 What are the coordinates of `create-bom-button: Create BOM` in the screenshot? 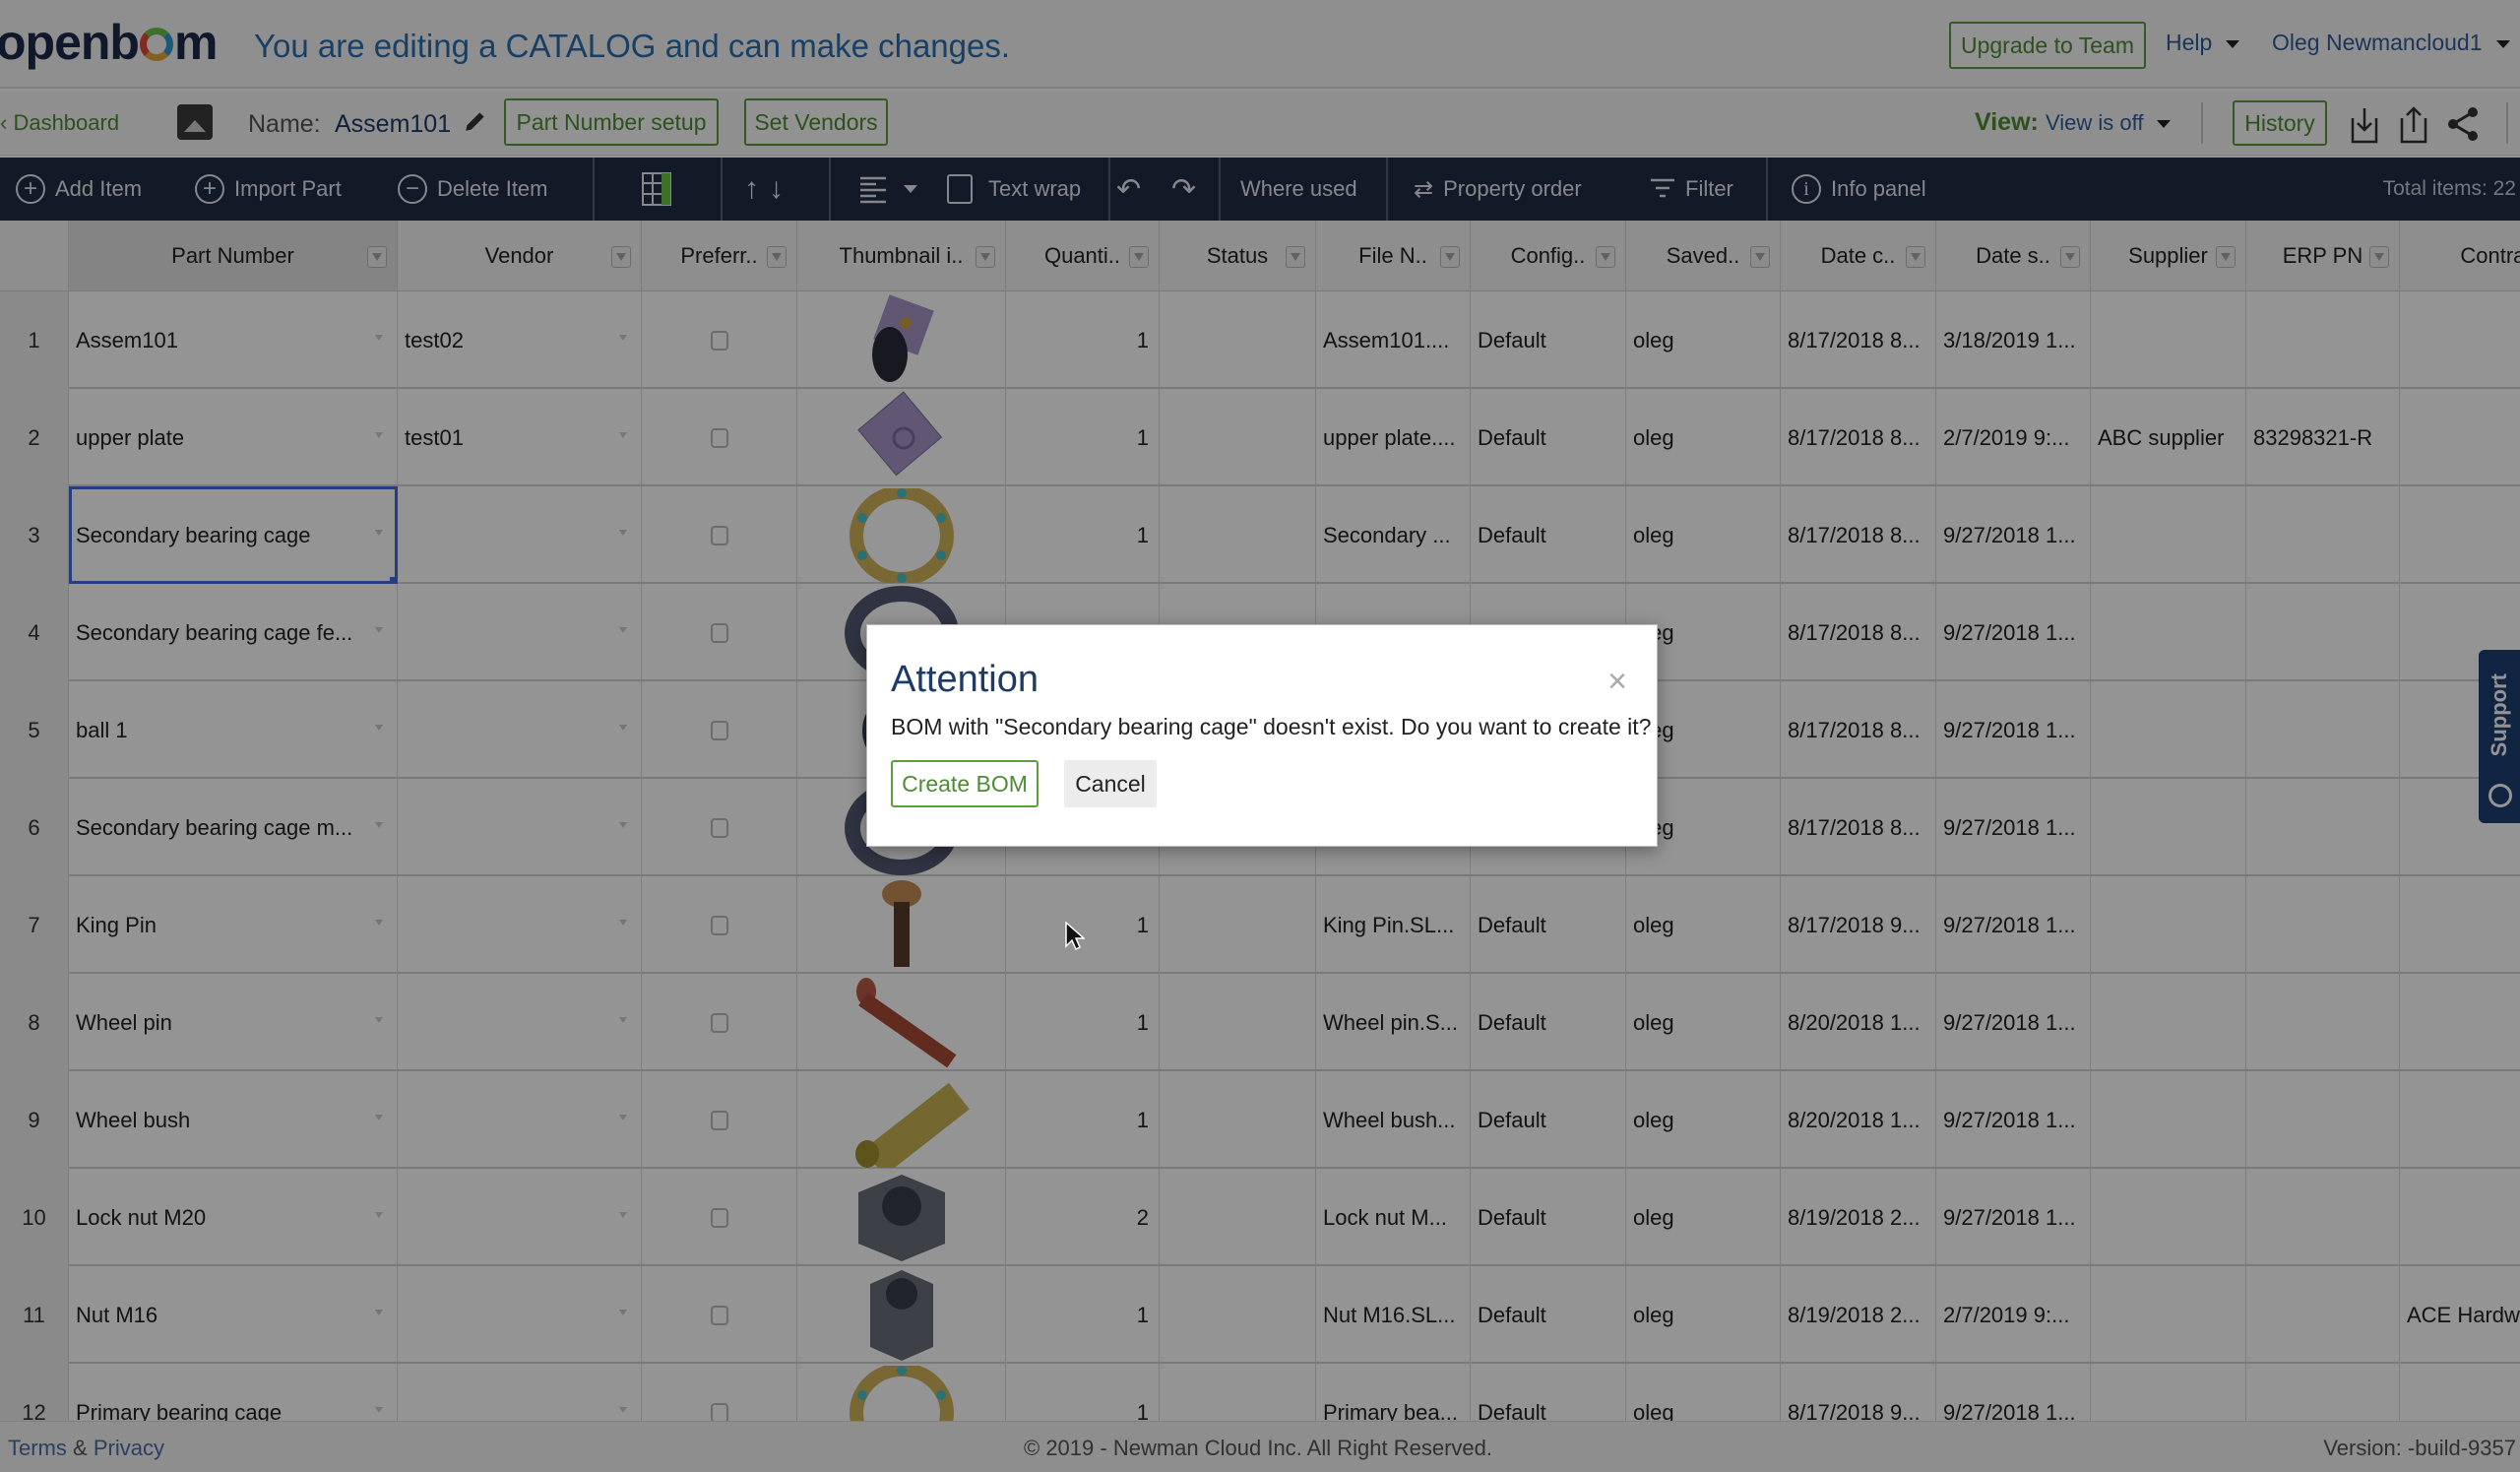 It's located at (965, 783).